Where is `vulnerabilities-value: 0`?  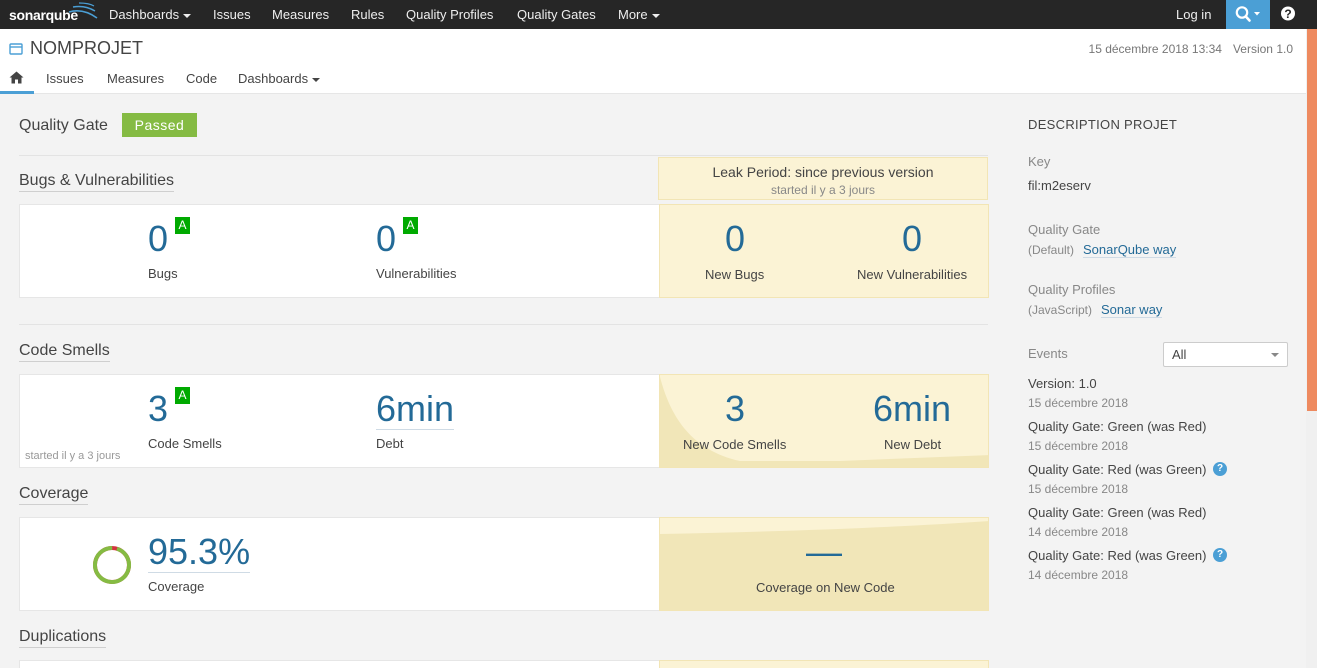 vulnerabilities-value: 0 is located at coordinates (386, 239).